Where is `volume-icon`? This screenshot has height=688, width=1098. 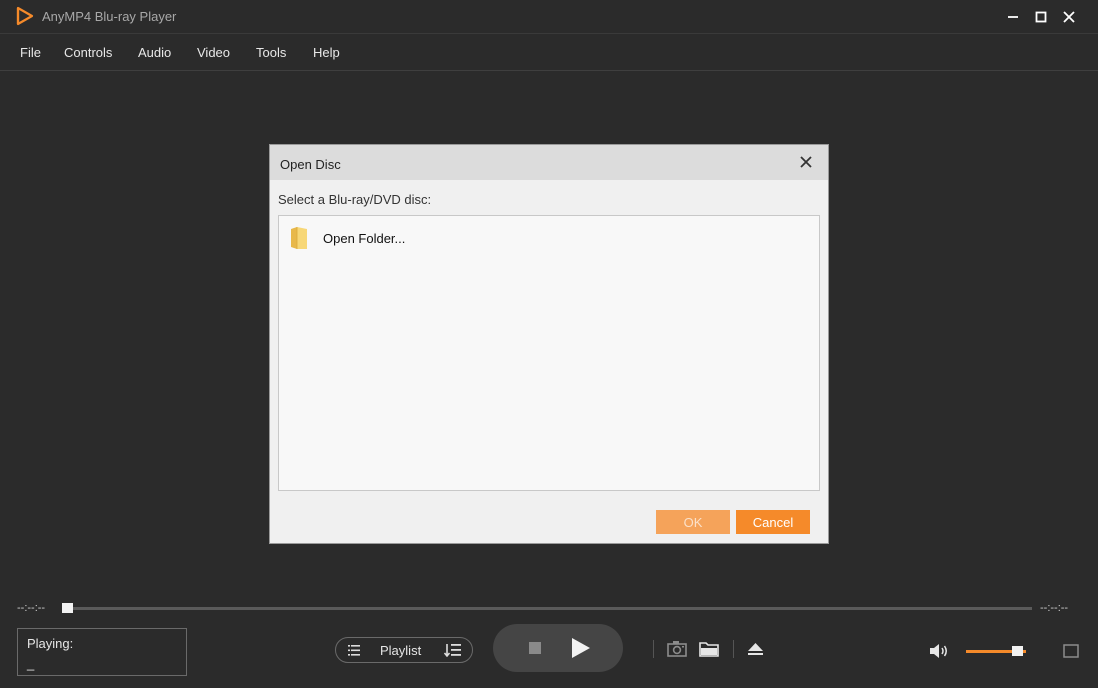 volume-icon is located at coordinates (940, 651).